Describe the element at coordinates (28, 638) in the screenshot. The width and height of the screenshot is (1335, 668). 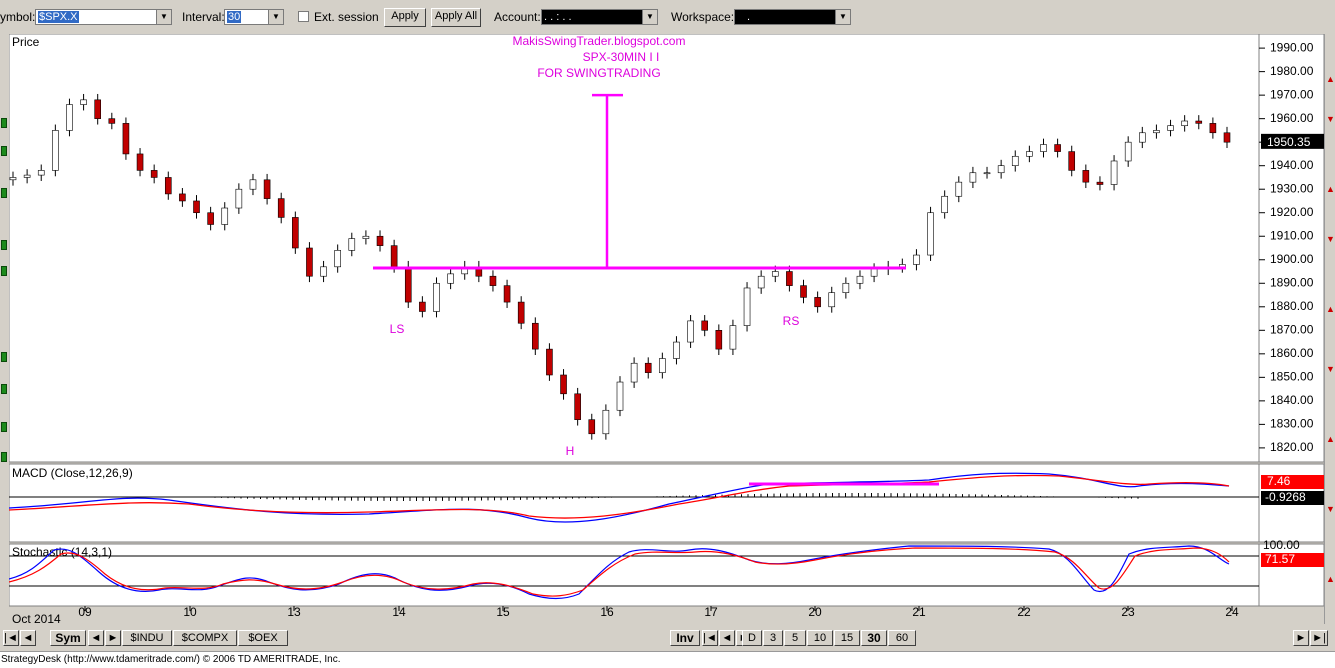
I see `prev-icon: ◄` at that location.